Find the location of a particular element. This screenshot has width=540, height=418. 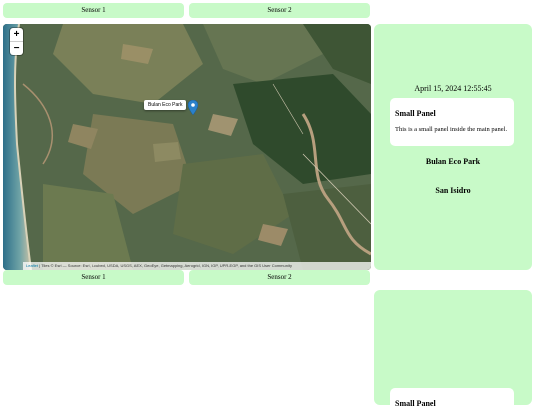

secondary-panel: Small Panel is located at coordinates (453, 354).